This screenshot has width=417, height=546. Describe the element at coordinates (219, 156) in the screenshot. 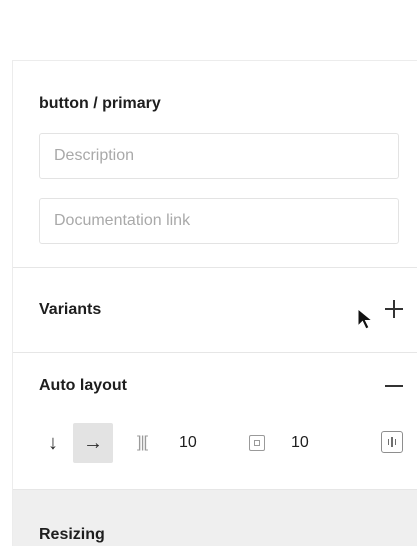

I see `description-input` at that location.